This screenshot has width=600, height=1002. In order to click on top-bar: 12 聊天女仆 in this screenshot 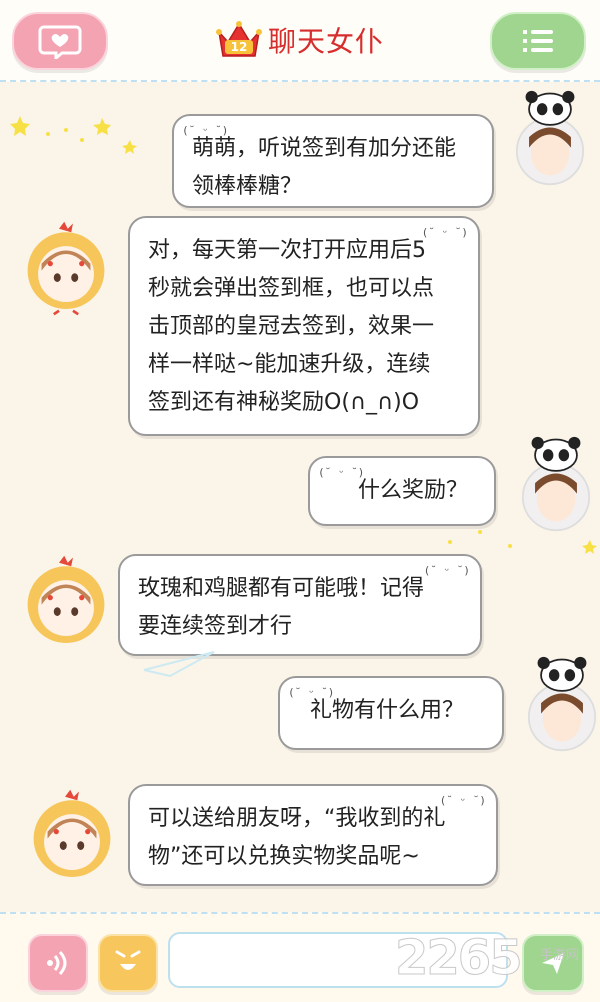, I will do `click(300, 41)`.